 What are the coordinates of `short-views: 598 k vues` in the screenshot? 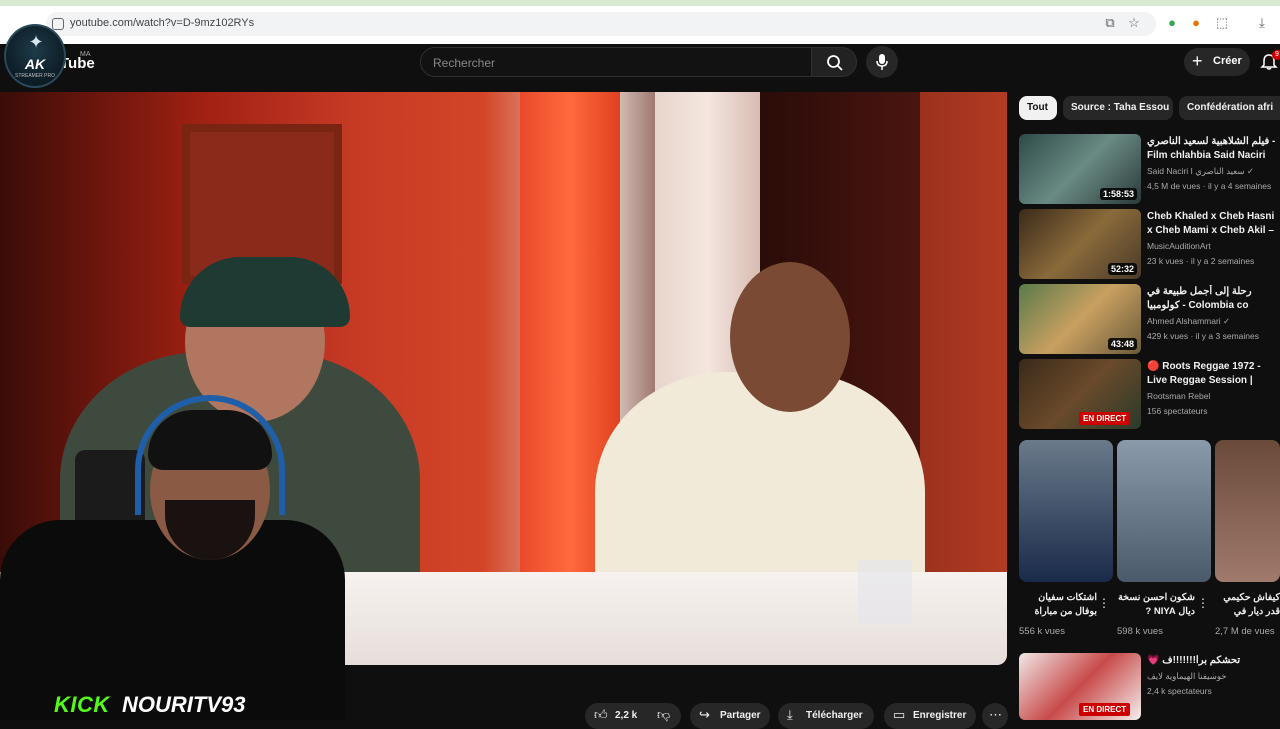 It's located at (1140, 631).